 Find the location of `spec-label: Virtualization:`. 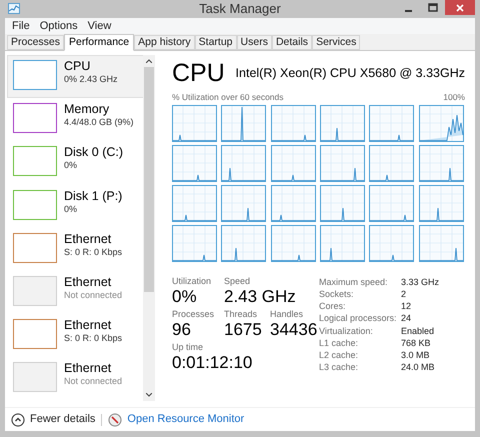

spec-label: Virtualization: is located at coordinates (346, 330).